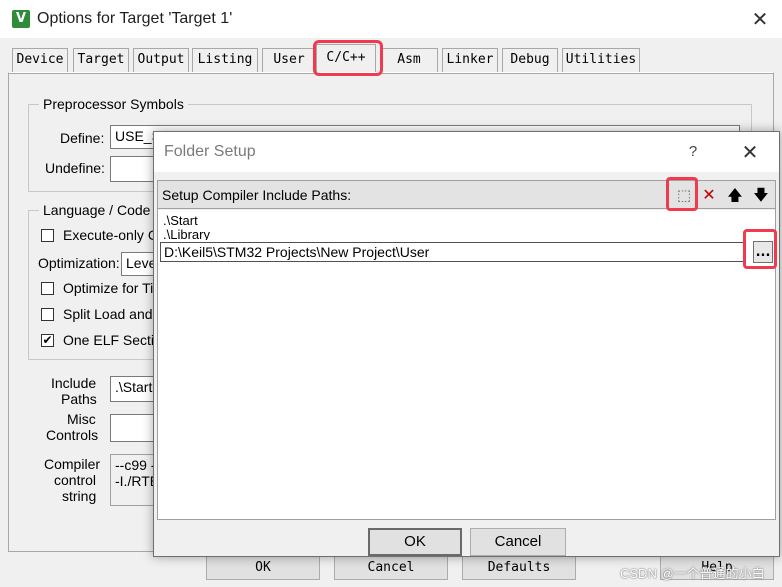 Image resolution: width=782 pixels, height=587 pixels. Describe the element at coordinates (466, 152) in the screenshot. I see `dialog-title-bar: Folder Setup ? ✕` at that location.